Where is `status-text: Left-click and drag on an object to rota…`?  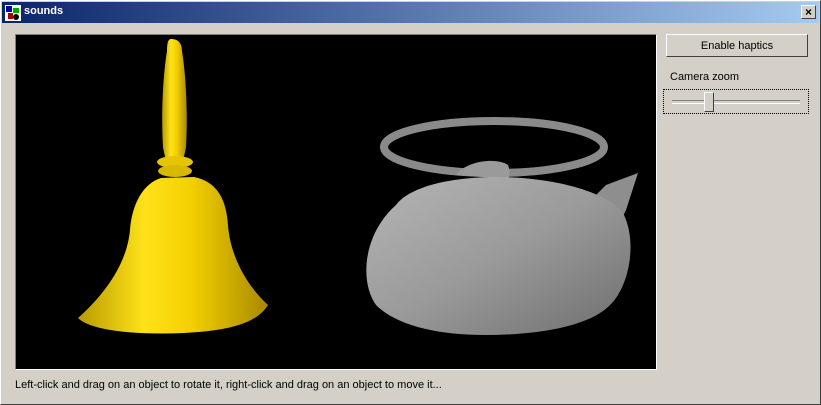 status-text: Left-click and drag on an object to rota… is located at coordinates (228, 385).